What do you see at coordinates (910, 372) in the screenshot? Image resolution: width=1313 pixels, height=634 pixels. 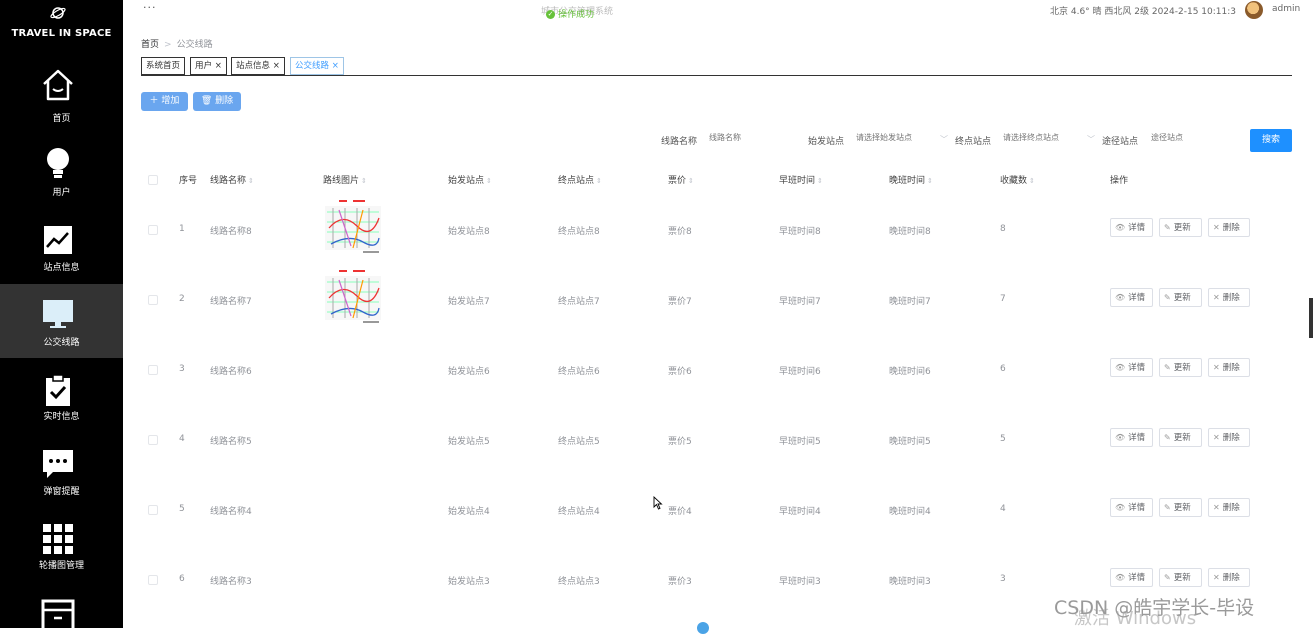 I see `cell-late-time: 晚班时间6` at bounding box center [910, 372].